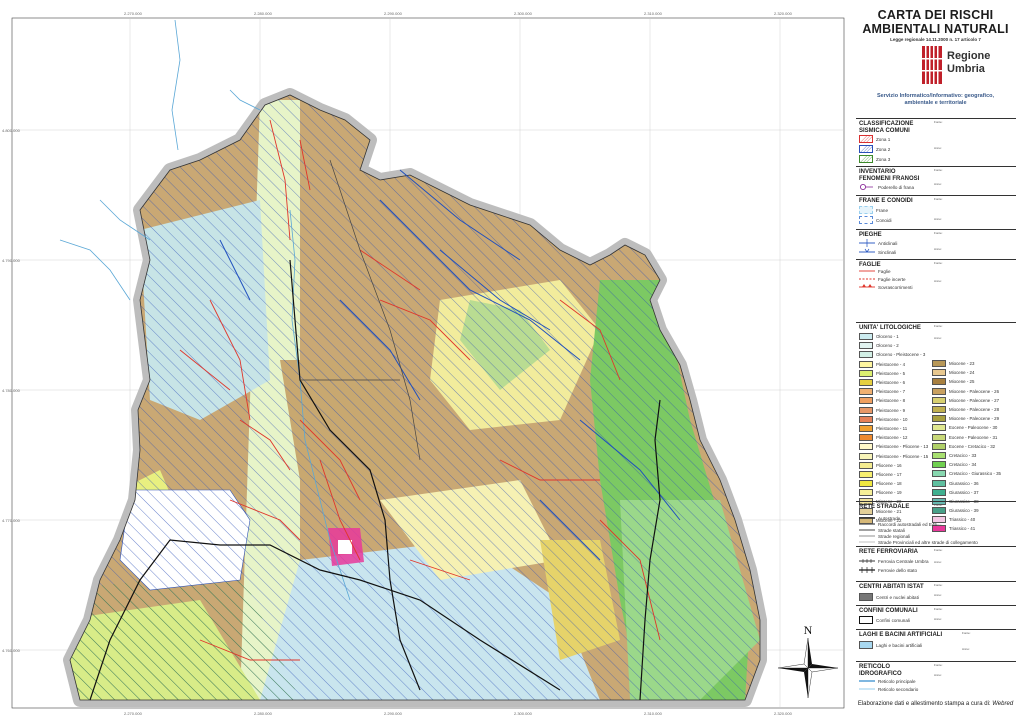 The height and width of the screenshot is (721, 1020). What do you see at coordinates (972, 446) in the screenshot?
I see `legend-label: Eocene - Cretacico - 32` at bounding box center [972, 446].